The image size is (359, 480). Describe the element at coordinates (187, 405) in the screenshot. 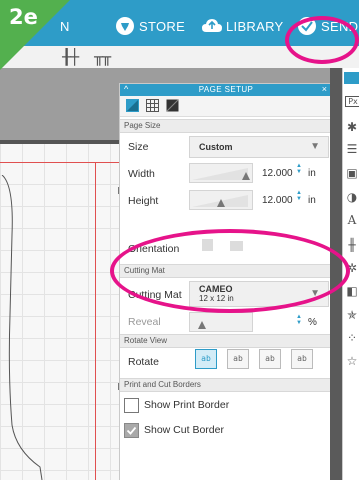

I see `show-print-border-label: Show Print Border` at that location.